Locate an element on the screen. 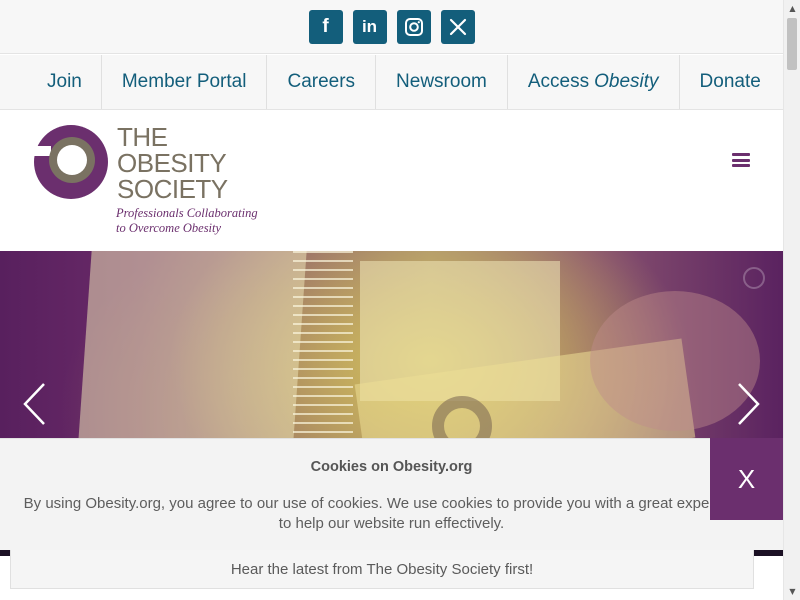 Image resolution: width=800 pixels, height=600 pixels. slide-indicator-icon is located at coordinates (754, 278).